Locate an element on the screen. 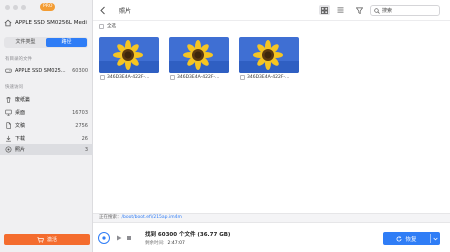 This screenshot has height=252, width=450. toolbar: 照片 搜索 is located at coordinates (271, 10).